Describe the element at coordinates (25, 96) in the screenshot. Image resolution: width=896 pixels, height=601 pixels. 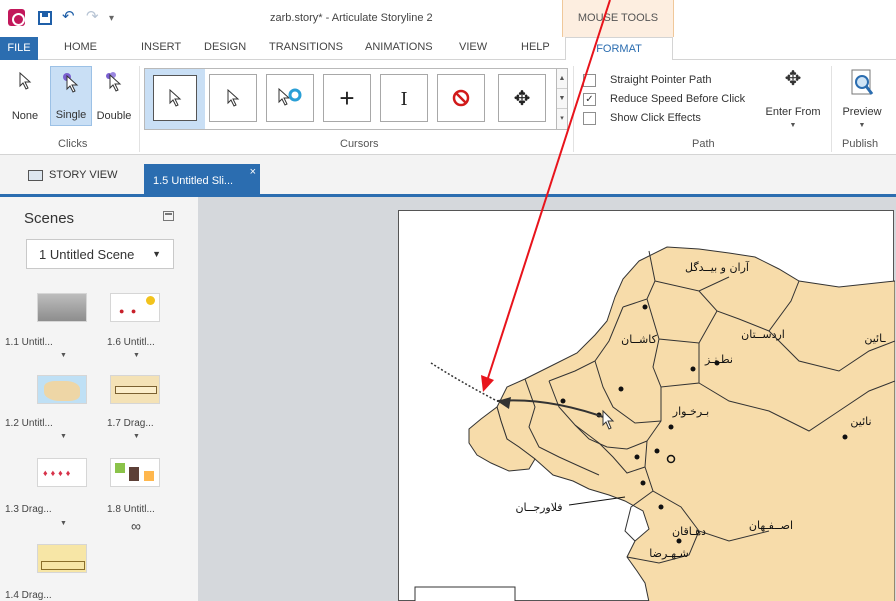
I see `click-none-button: None` at that location.